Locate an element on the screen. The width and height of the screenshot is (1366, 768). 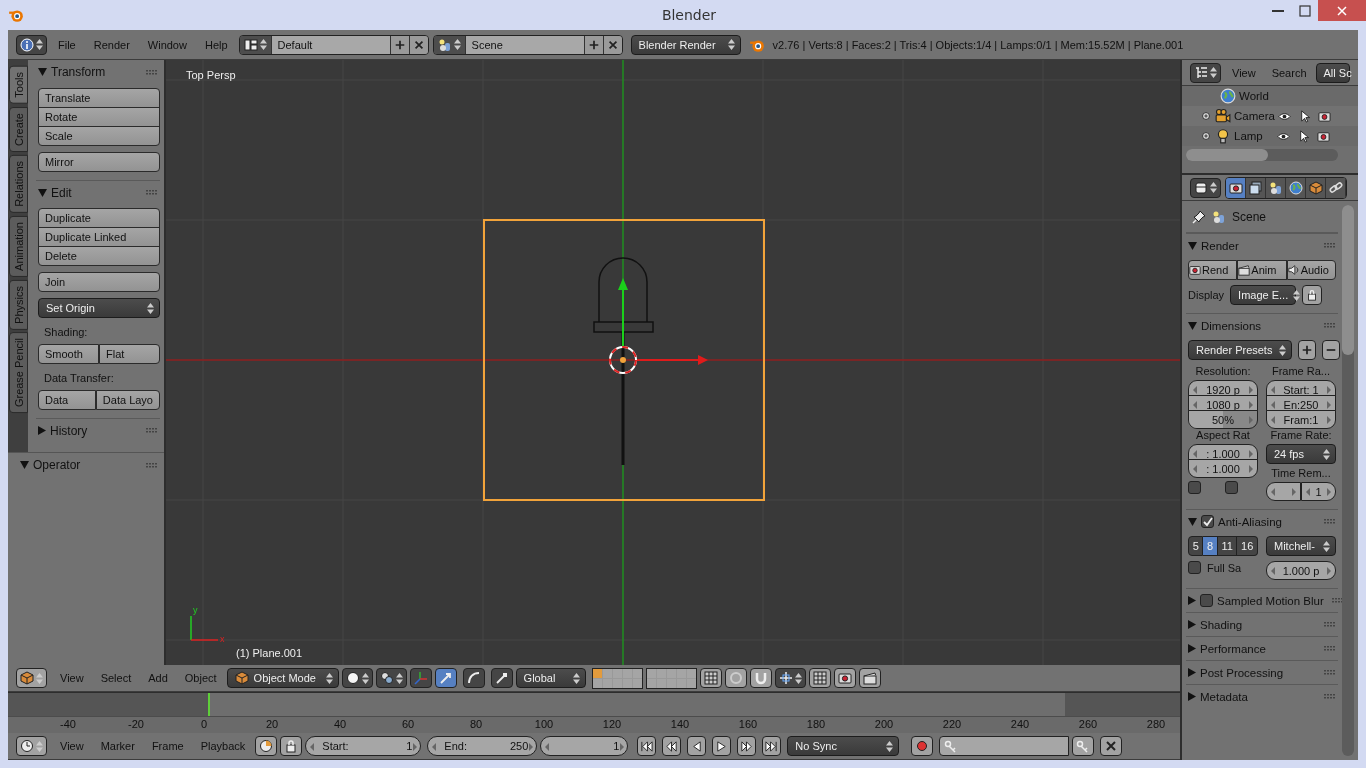
outliner-item: World is located at coordinates (1270, 96).